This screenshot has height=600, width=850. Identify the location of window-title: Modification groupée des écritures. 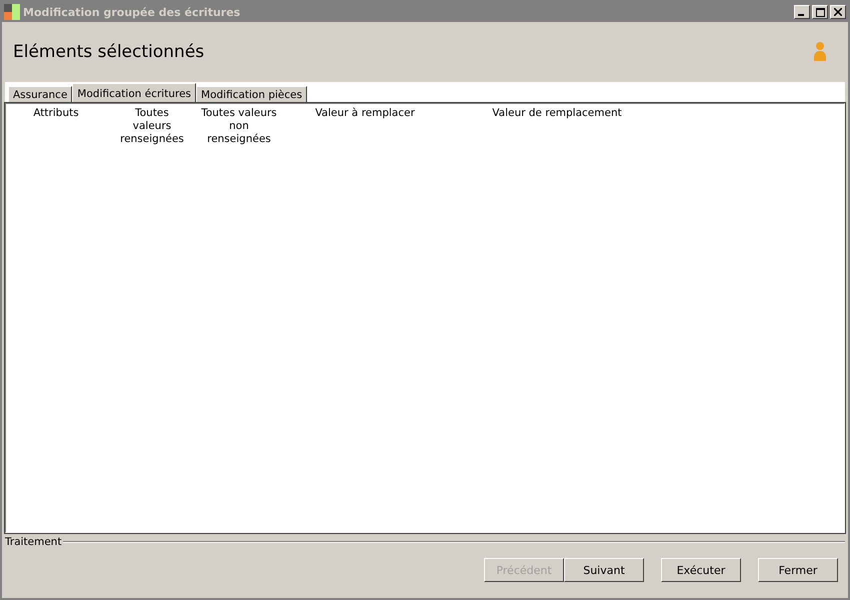
(132, 12).